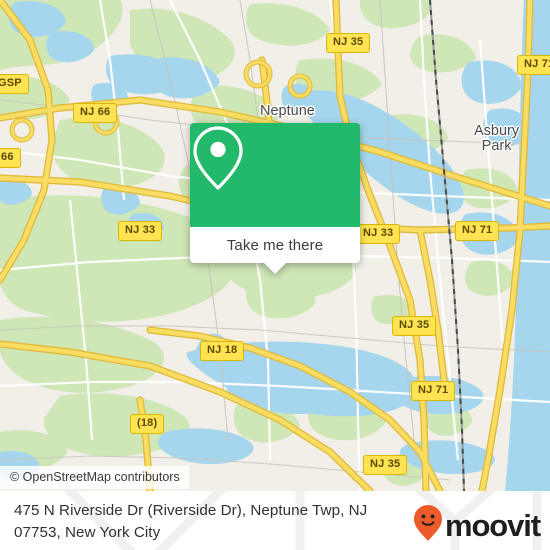 This screenshot has width=550, height=550. Describe the element at coordinates (275, 175) in the screenshot. I see `popup-pin-panel` at that location.